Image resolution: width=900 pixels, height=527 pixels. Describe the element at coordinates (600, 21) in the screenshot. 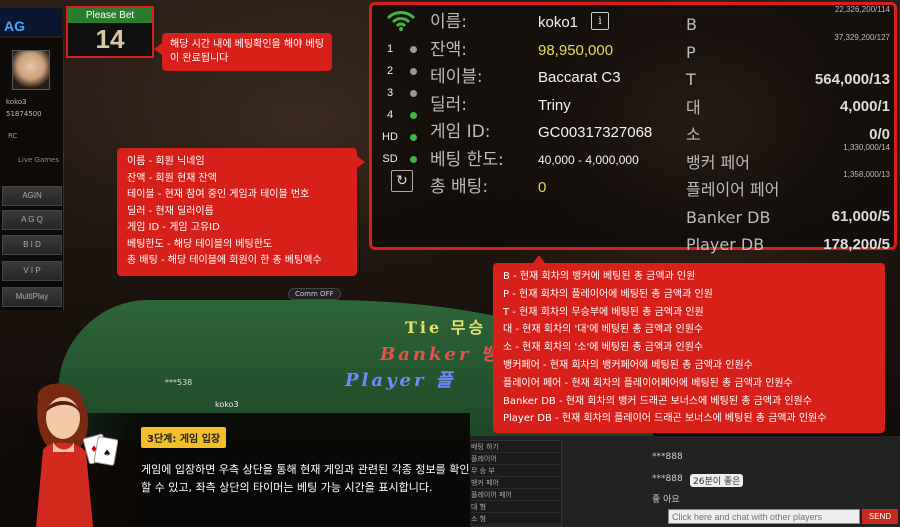

I see `info-icon: i` at that location.